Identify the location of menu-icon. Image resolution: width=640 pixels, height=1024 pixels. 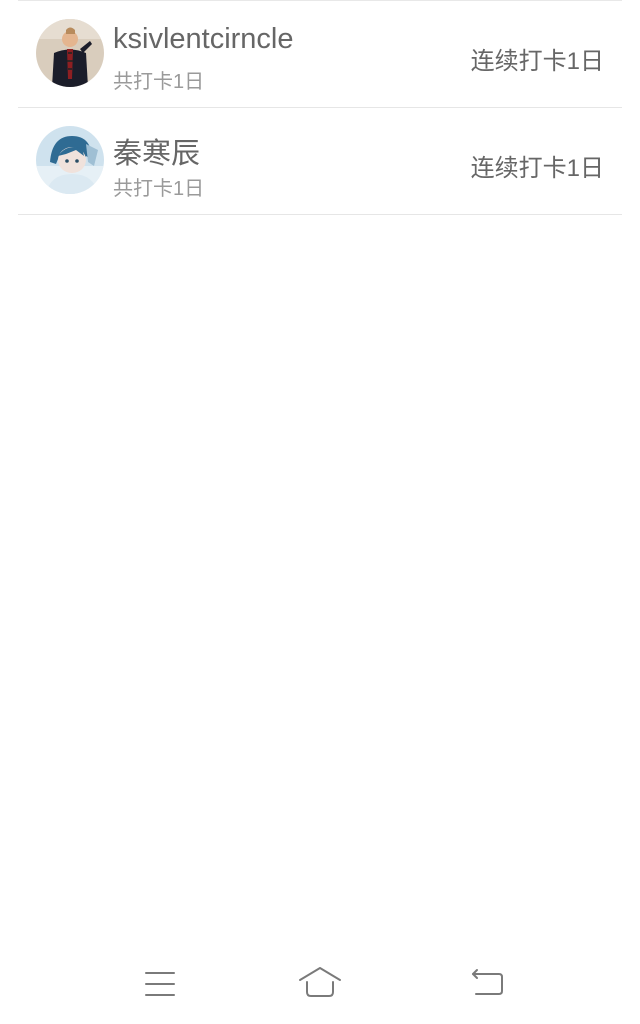
(160, 984).